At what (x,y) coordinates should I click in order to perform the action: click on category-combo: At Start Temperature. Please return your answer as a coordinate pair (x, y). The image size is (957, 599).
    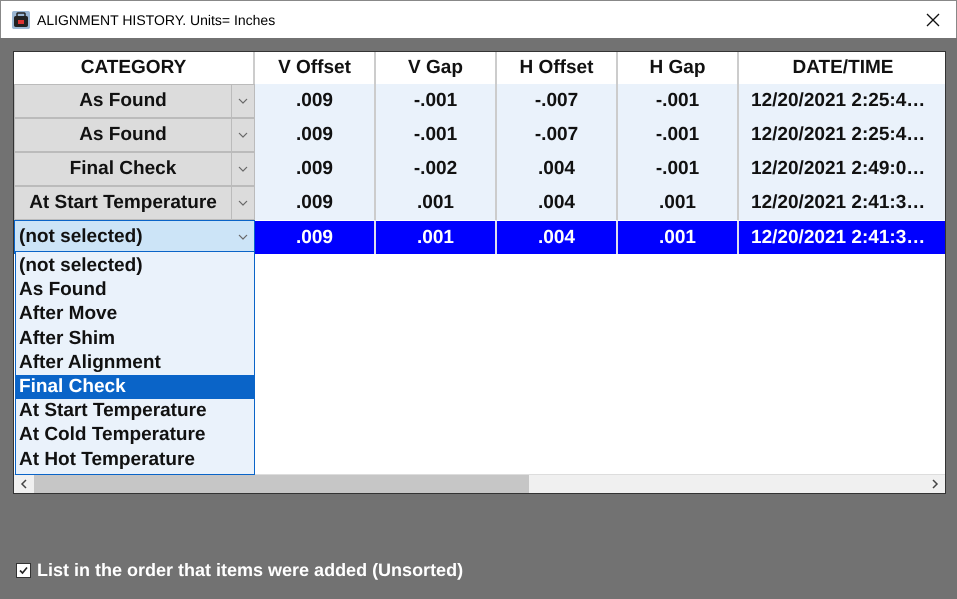
    Looking at the image, I should click on (134, 203).